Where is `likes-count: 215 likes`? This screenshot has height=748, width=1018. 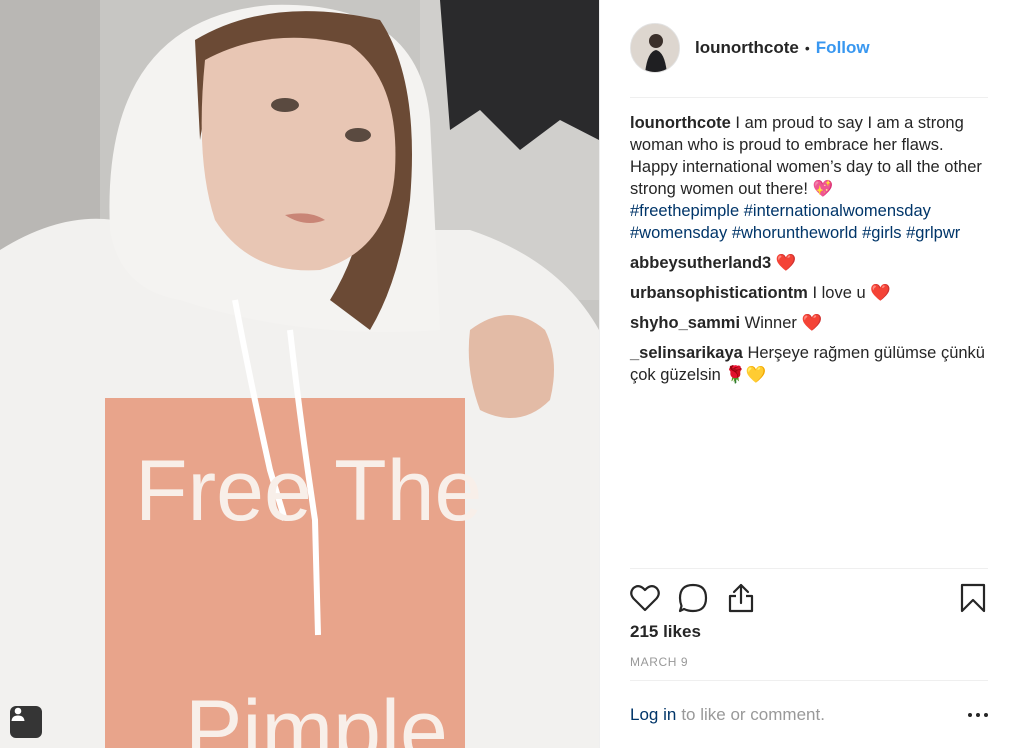
likes-count: 215 likes is located at coordinates (665, 632).